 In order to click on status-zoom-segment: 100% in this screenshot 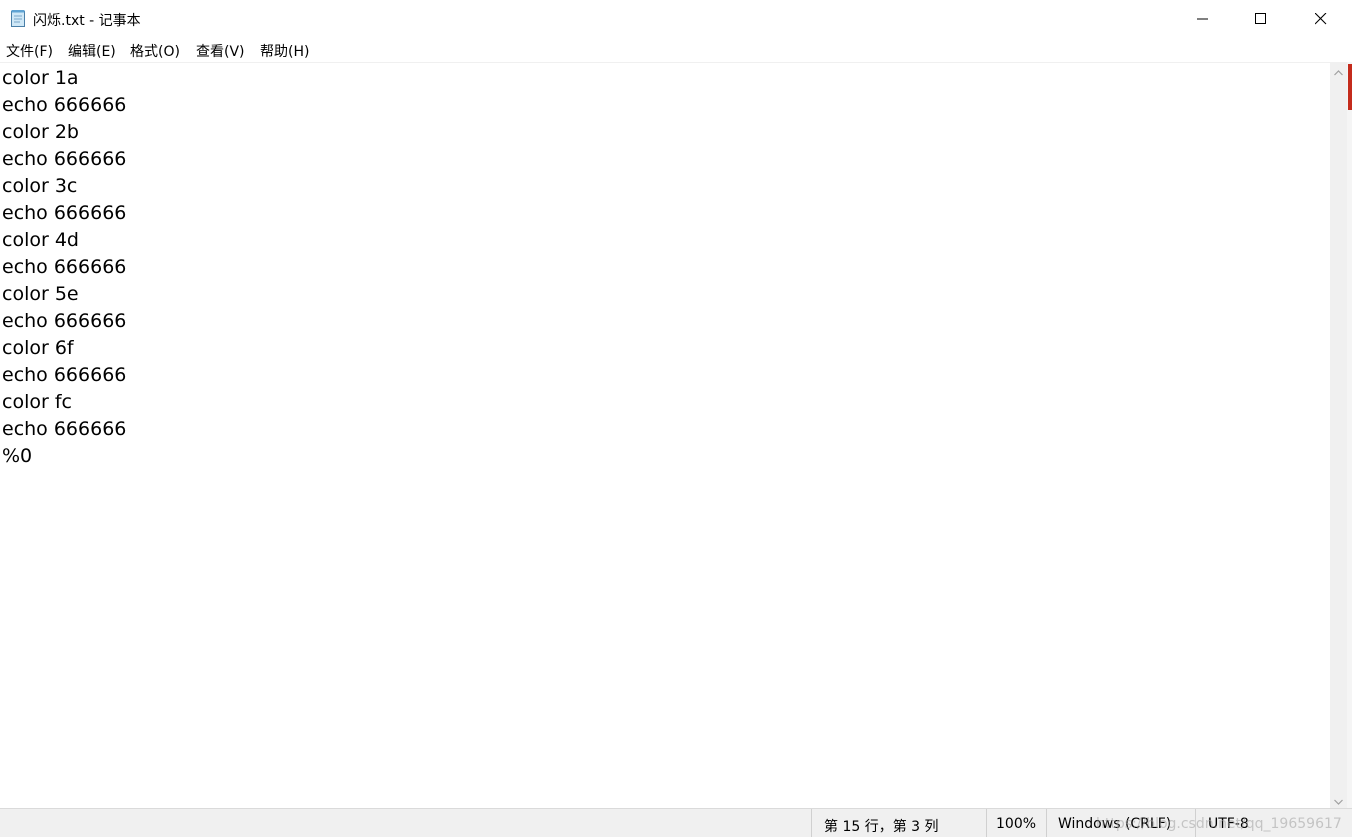, I will do `click(1016, 823)`.